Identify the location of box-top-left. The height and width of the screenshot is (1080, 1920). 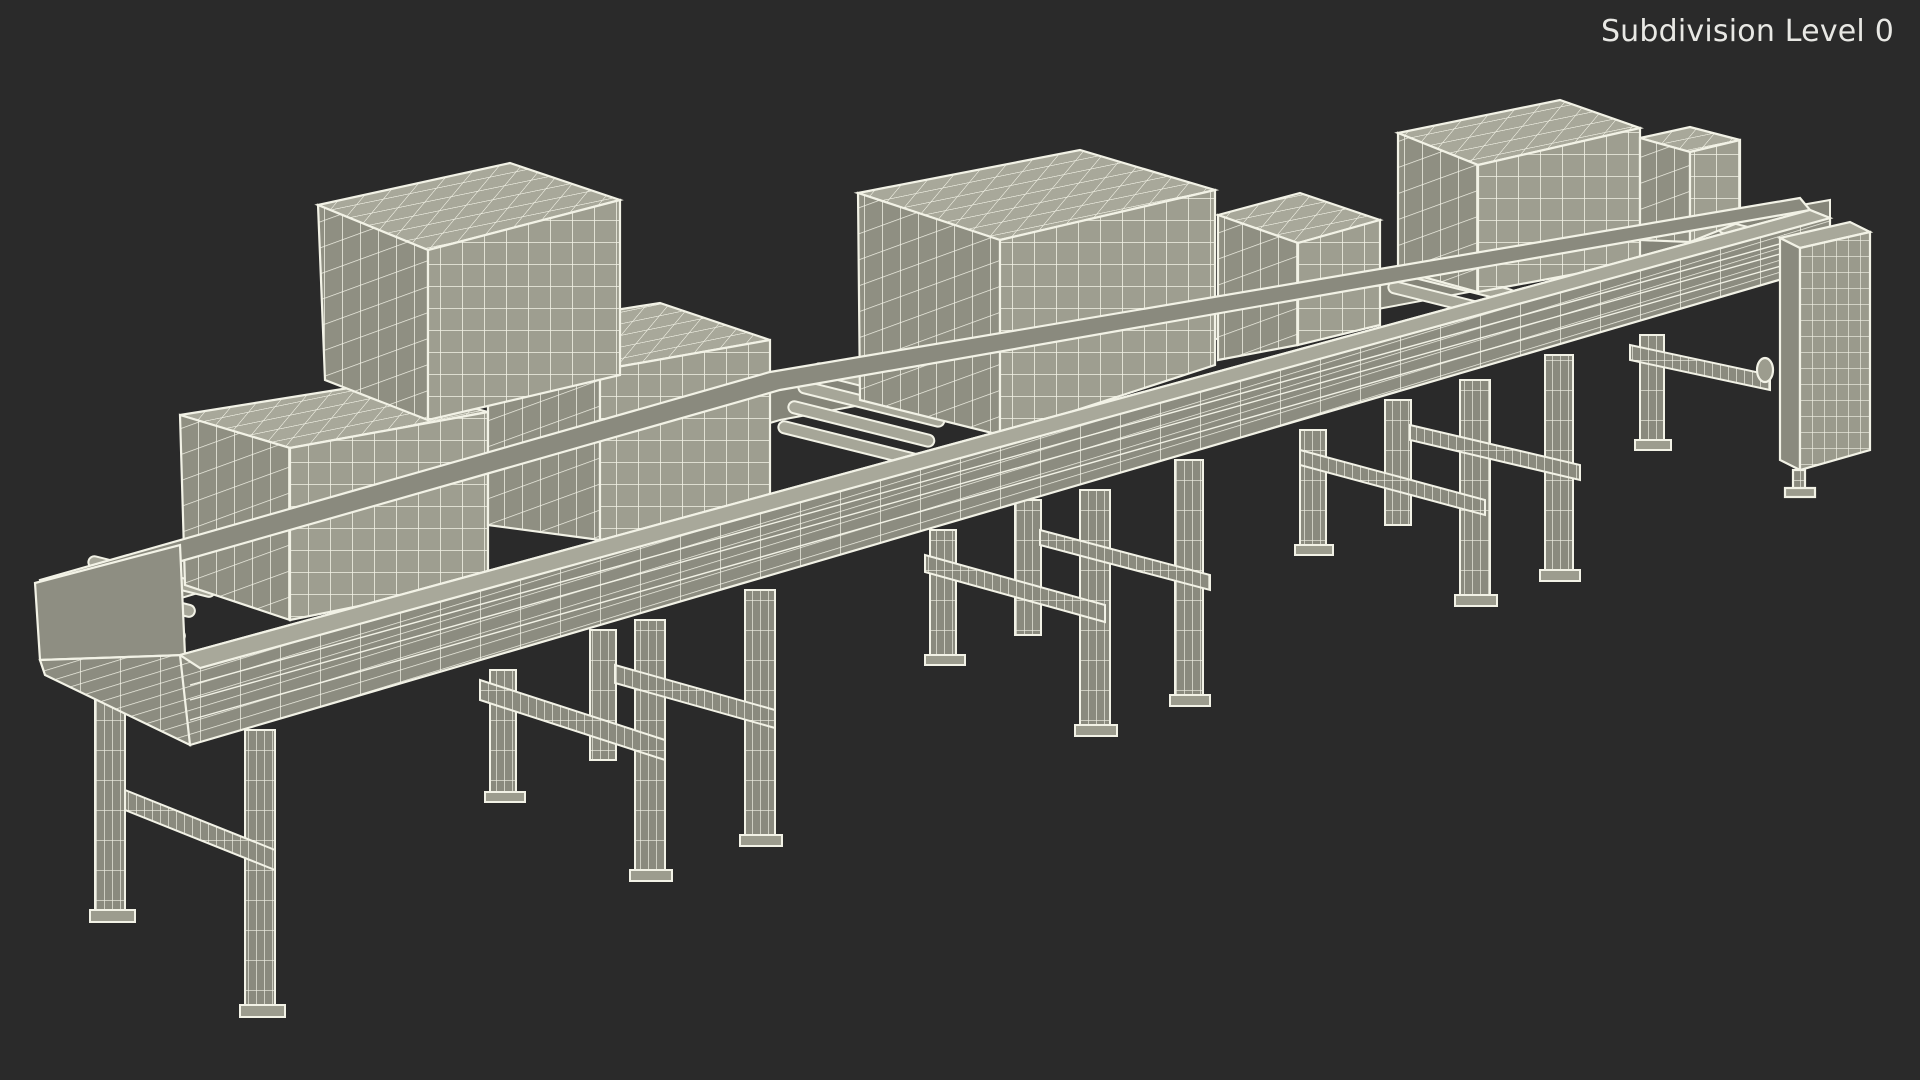
(469, 291).